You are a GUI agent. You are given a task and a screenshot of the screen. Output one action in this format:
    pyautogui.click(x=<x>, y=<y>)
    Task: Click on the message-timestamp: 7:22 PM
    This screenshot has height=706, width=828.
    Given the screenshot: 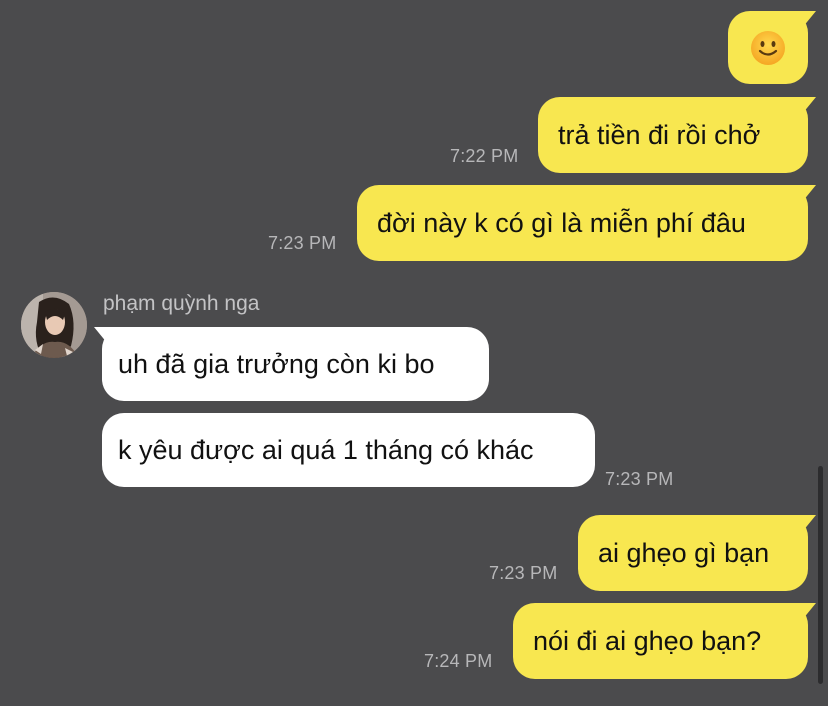 What is the action you would take?
    pyautogui.click(x=484, y=156)
    